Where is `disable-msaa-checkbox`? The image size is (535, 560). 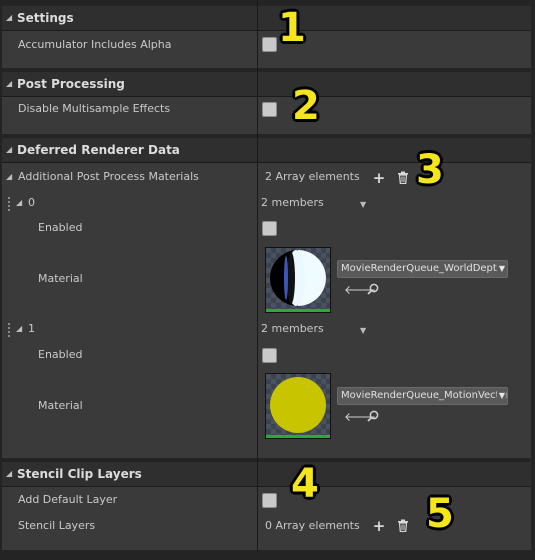
disable-msaa-checkbox is located at coordinates (269, 109).